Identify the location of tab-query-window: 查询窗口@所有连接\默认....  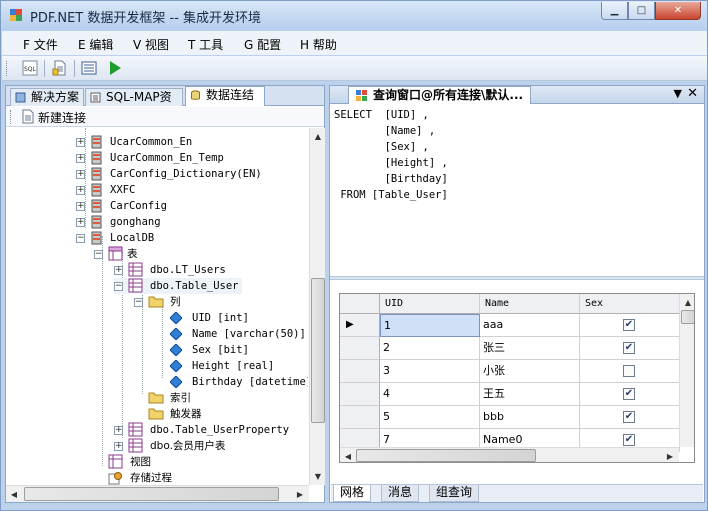
(439, 95).